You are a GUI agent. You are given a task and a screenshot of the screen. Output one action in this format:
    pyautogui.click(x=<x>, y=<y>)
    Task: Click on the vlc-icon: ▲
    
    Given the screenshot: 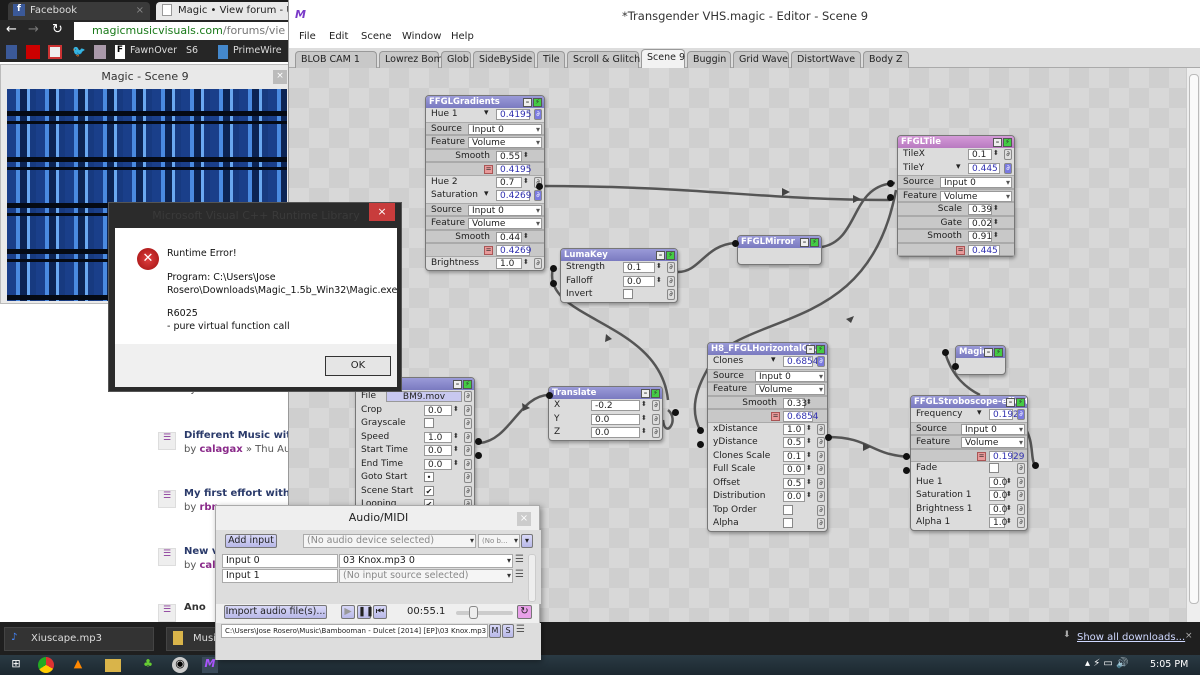 What is the action you would take?
    pyautogui.click(x=78, y=665)
    